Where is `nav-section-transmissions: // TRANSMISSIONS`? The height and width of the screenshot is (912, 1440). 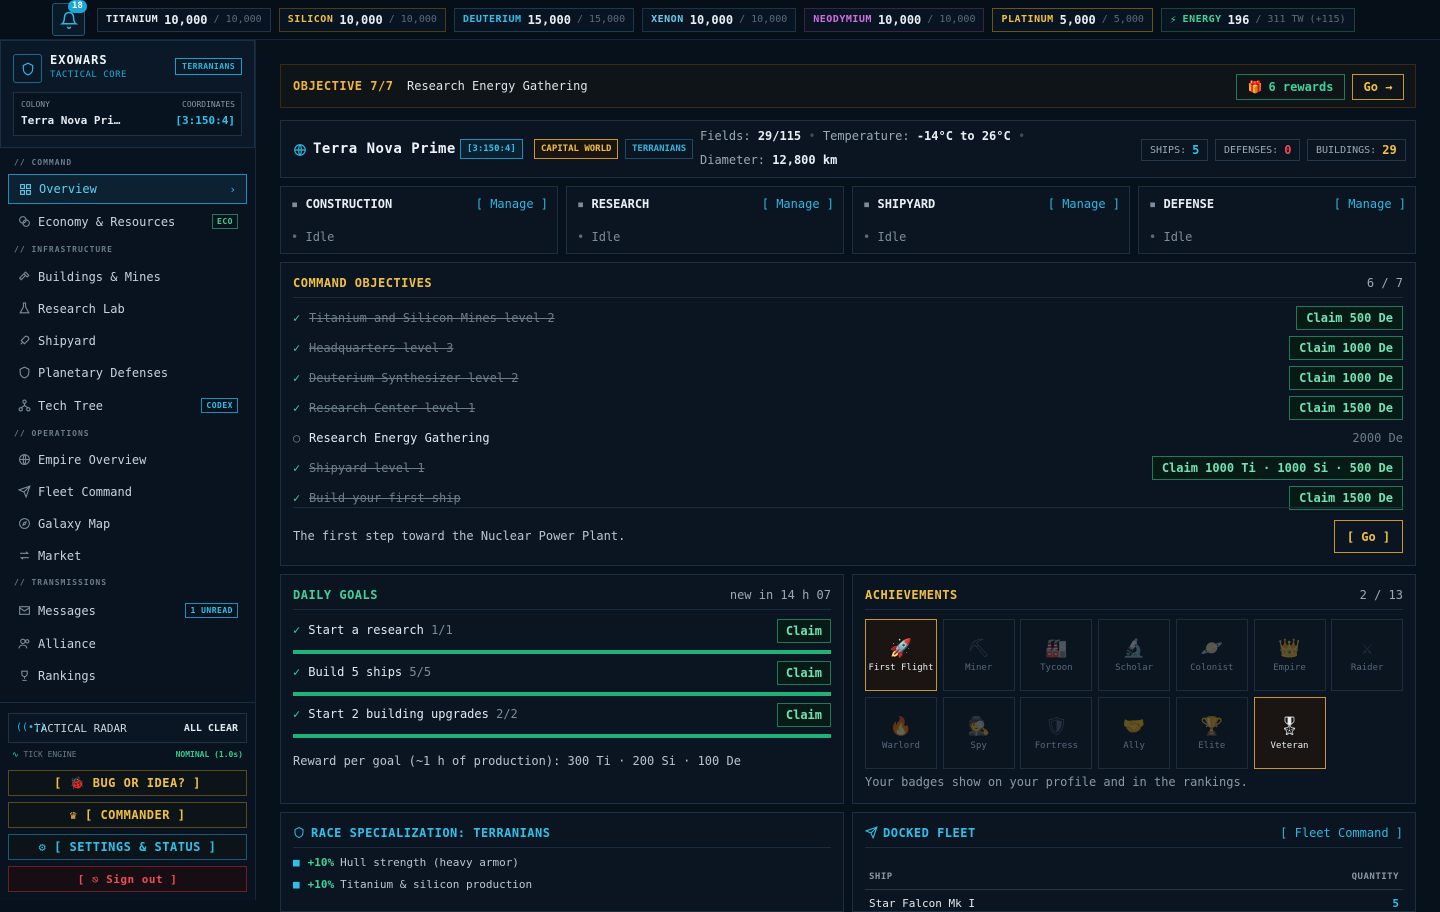
nav-section-transmissions: // TRANSMISSIONS is located at coordinates (61, 582).